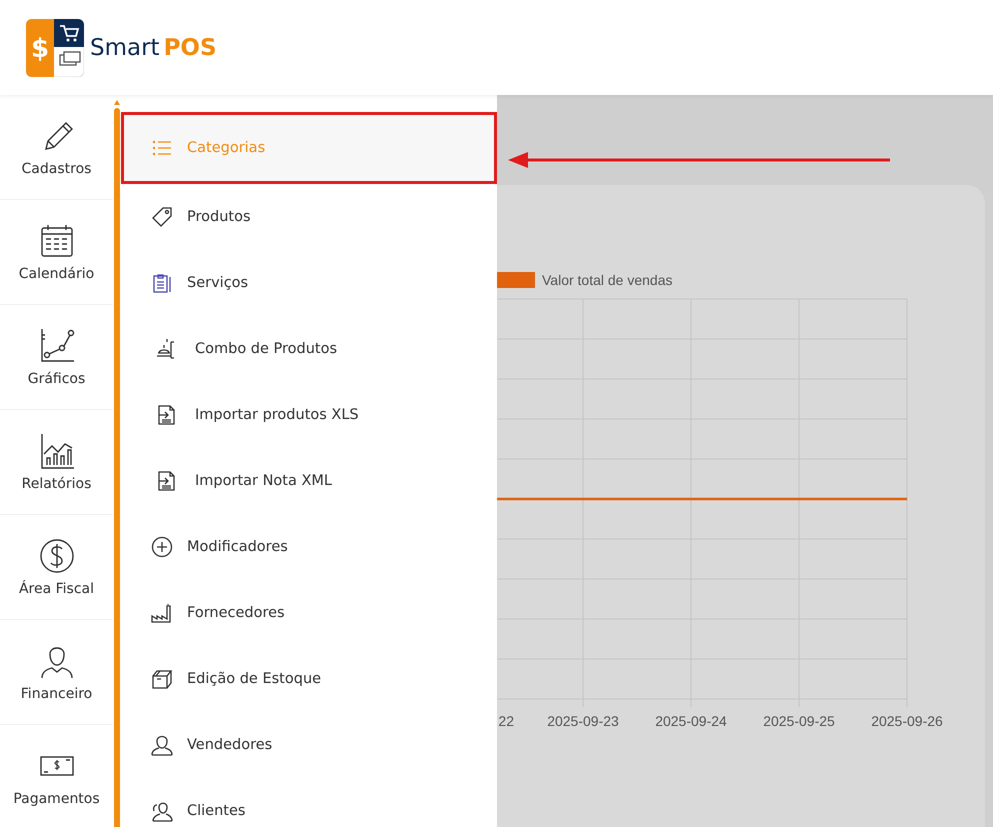  Describe the element at coordinates (125, 47) in the screenshot. I see `logo-text: Smart` at that location.